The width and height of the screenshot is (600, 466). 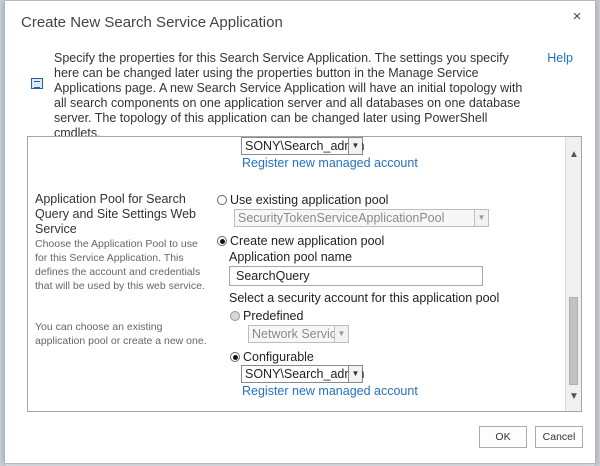 What do you see at coordinates (278, 357) in the screenshot?
I see `configurable-label: Configurable` at bounding box center [278, 357].